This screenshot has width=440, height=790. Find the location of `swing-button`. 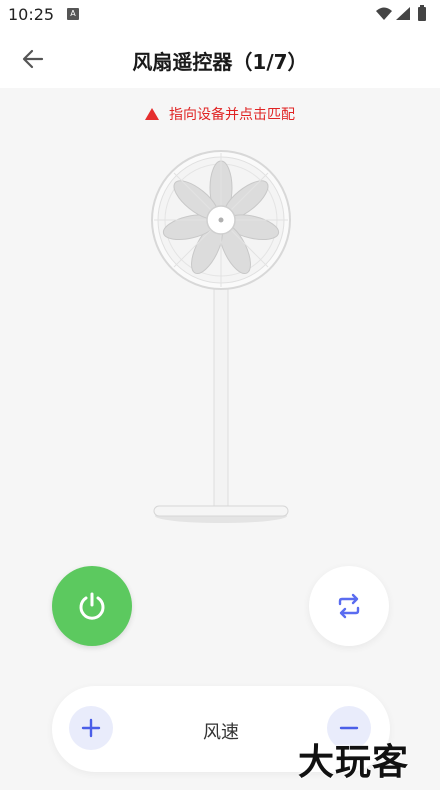

swing-button is located at coordinates (349, 606).